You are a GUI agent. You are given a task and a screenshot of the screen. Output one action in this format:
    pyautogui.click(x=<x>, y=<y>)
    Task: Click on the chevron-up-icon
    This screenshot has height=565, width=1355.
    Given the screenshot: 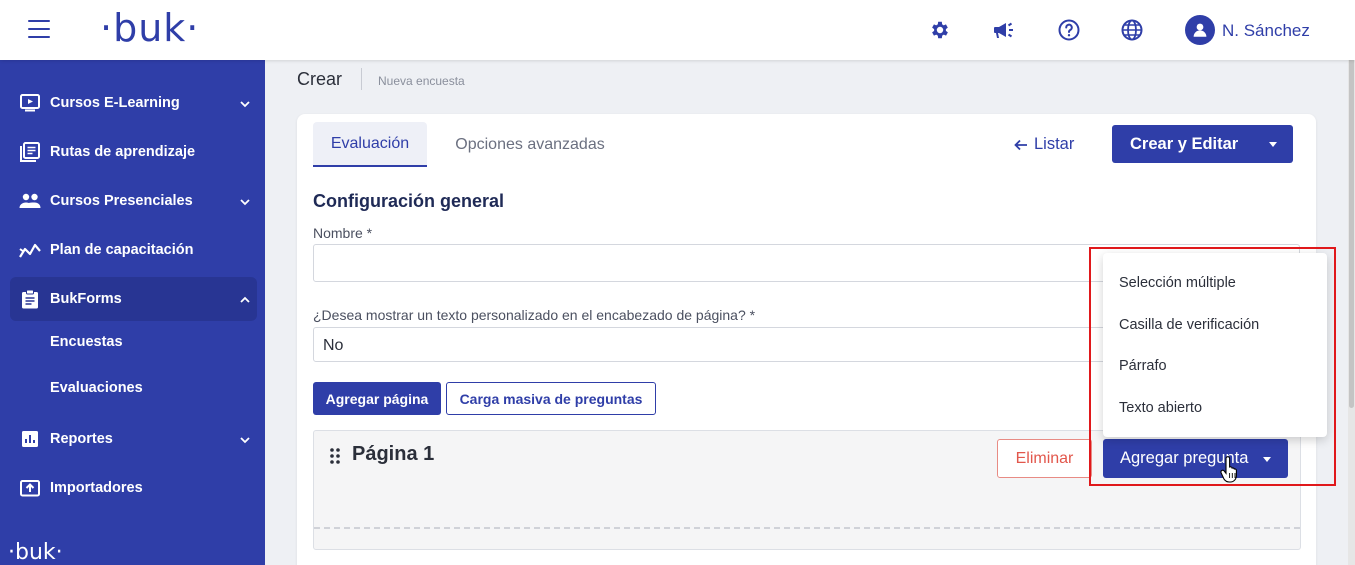 What is the action you would take?
    pyautogui.click(x=245, y=300)
    